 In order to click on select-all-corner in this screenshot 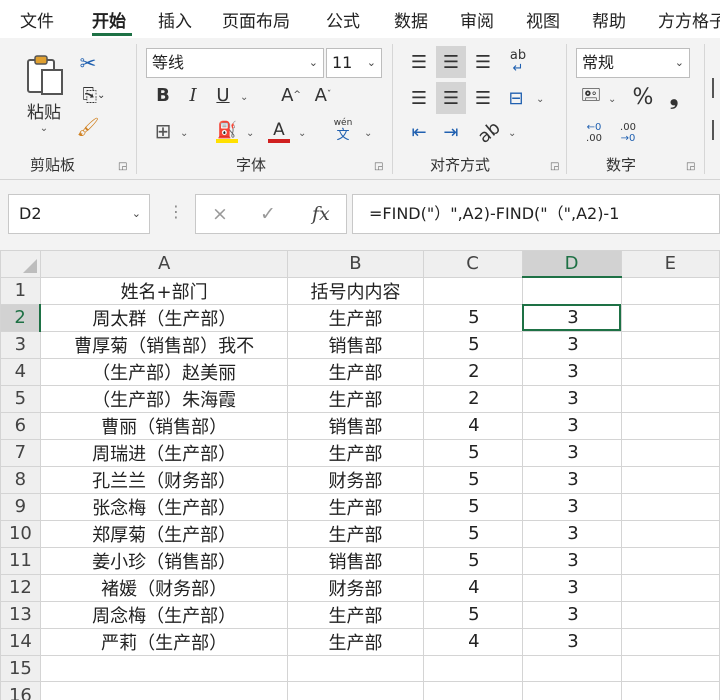, I will do `click(20, 264)`.